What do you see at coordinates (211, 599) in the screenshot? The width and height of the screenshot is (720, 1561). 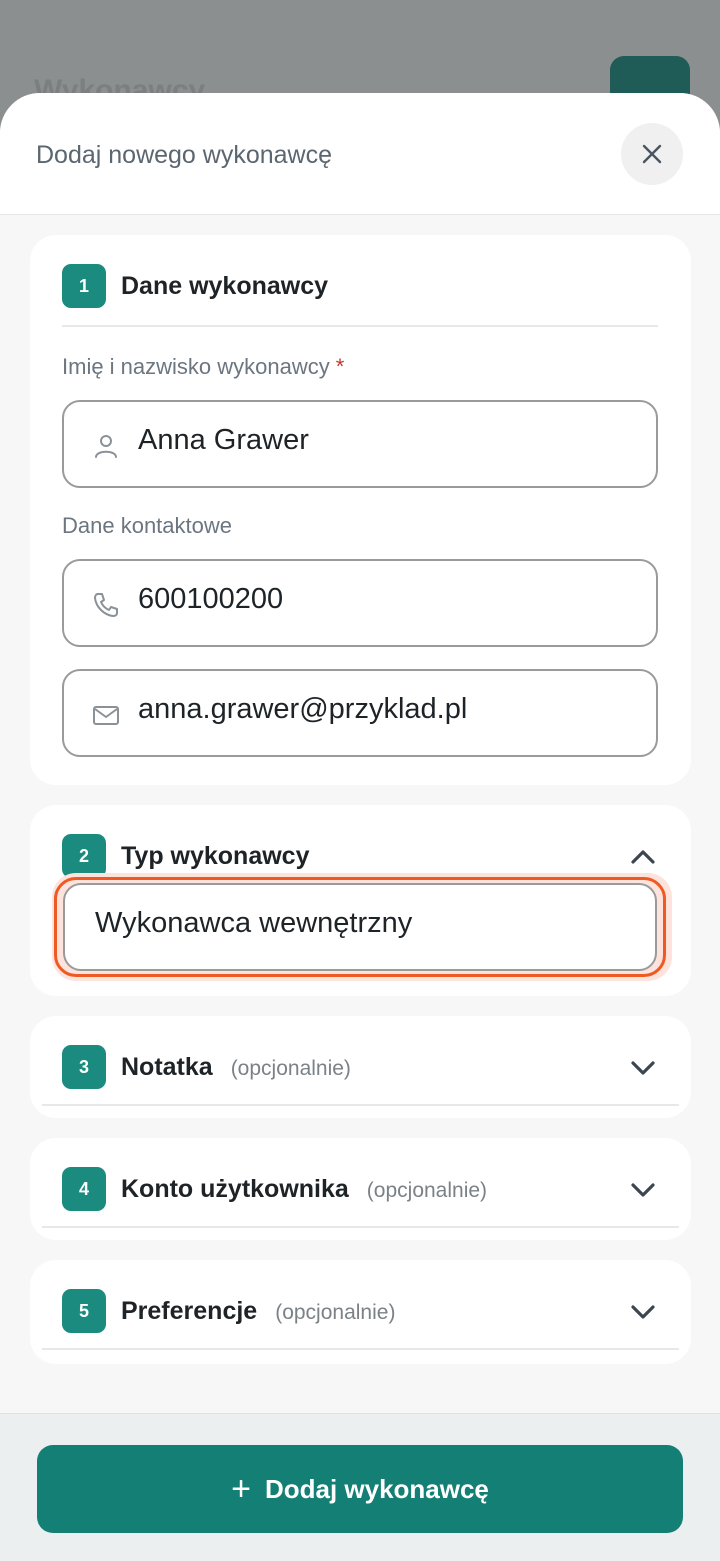 I see `phone-value: 600100200` at bounding box center [211, 599].